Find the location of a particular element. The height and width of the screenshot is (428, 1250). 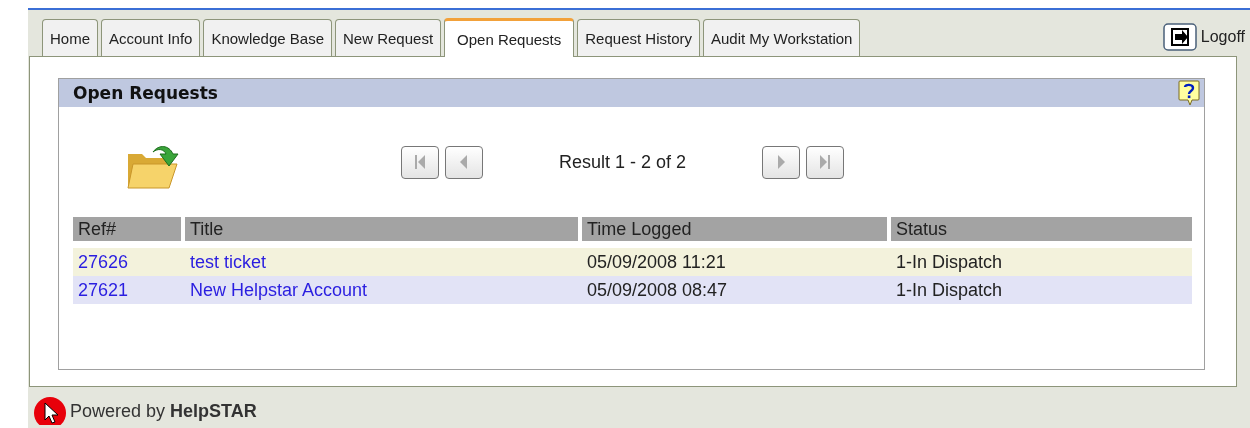

skip-end-icon is located at coordinates (825, 162).